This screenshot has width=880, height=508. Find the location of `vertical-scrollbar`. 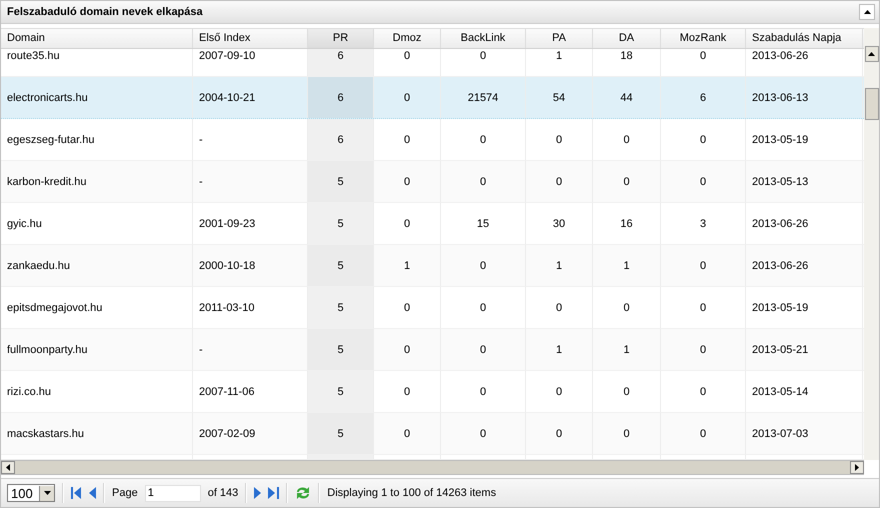

vertical-scrollbar is located at coordinates (871, 244).